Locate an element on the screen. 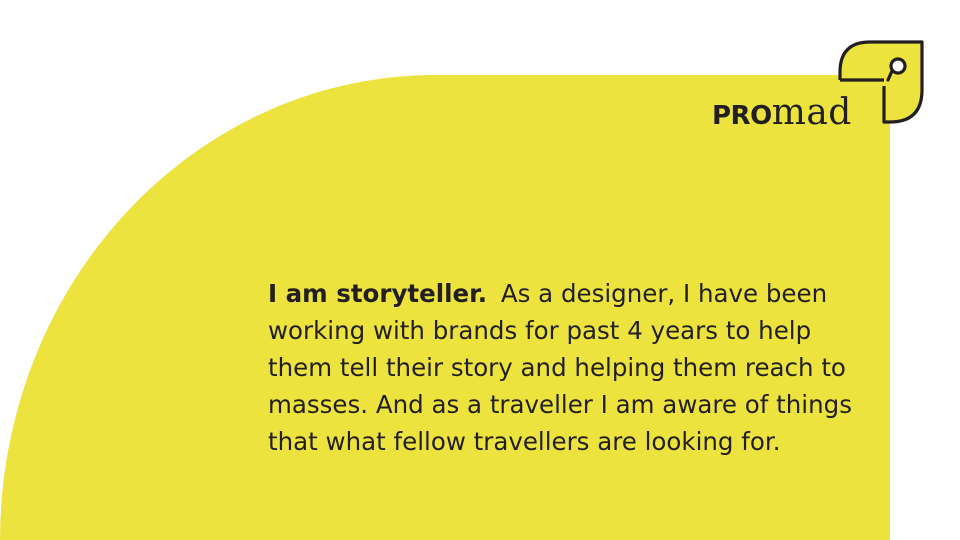 The width and height of the screenshot is (960, 540). brand-logo: PRO mad is located at coordinates (782, 112).